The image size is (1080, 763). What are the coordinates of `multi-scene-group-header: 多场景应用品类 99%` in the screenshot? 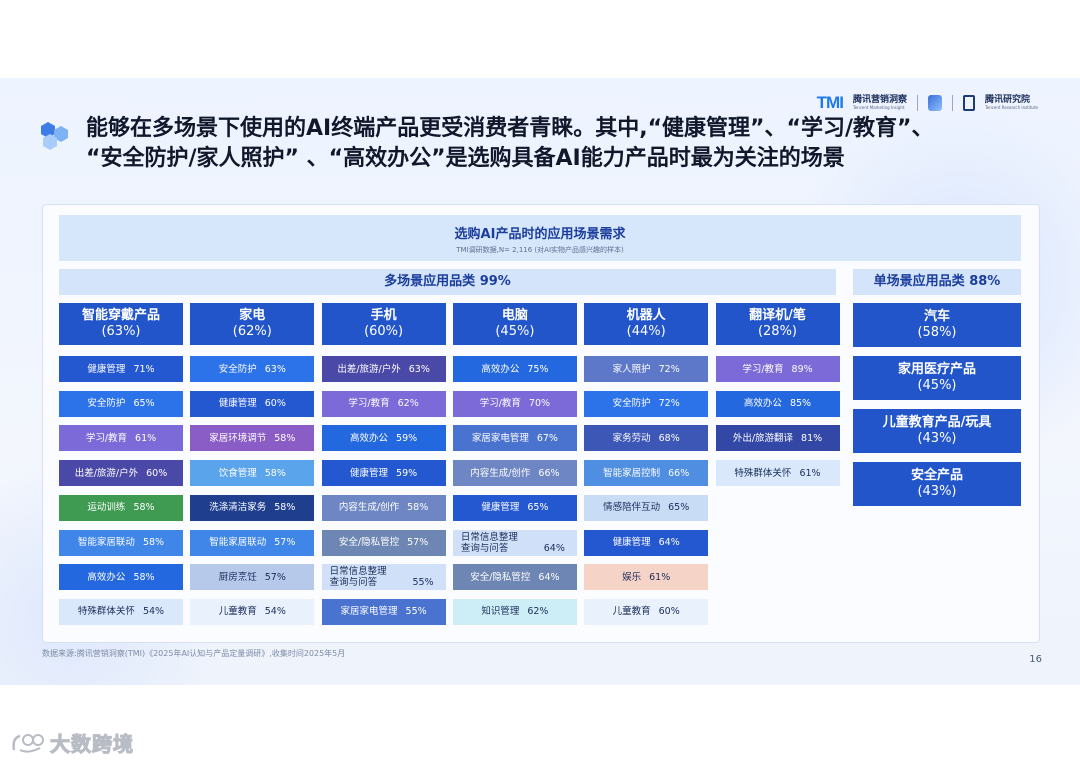 It's located at (447, 282).